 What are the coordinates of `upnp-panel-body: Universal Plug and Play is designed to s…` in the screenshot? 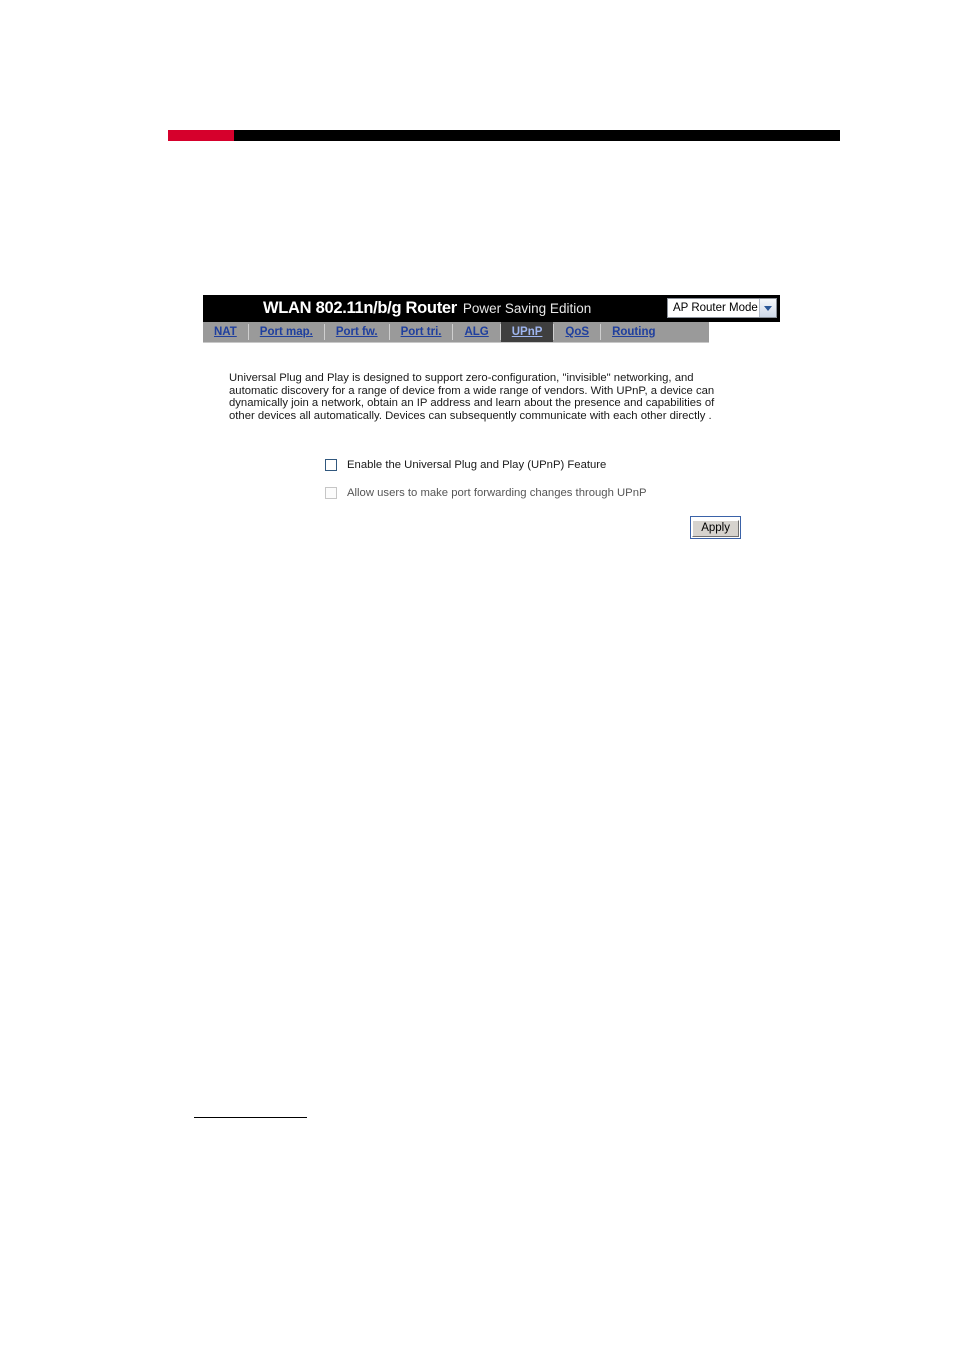 It's located at (491, 441).